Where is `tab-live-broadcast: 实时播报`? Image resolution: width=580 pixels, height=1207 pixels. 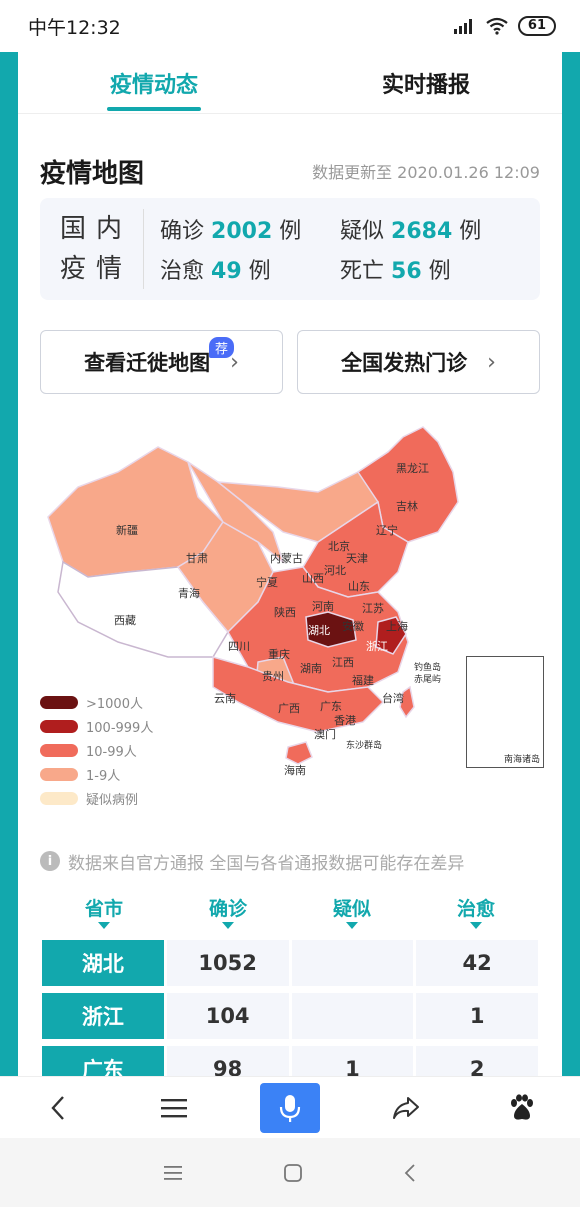 tab-live-broadcast: 实时播报 is located at coordinates (426, 82).